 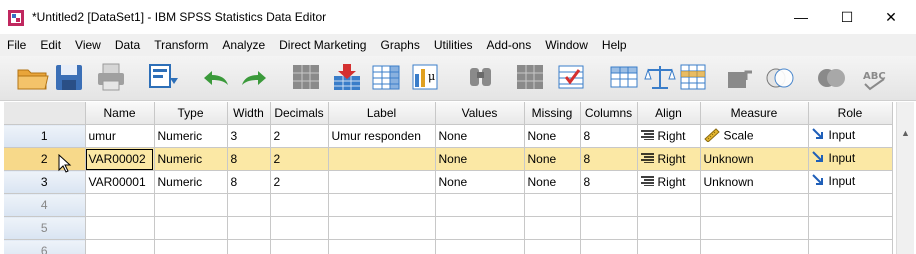 What do you see at coordinates (16, 45) in the screenshot?
I see `menu-file: File` at bounding box center [16, 45].